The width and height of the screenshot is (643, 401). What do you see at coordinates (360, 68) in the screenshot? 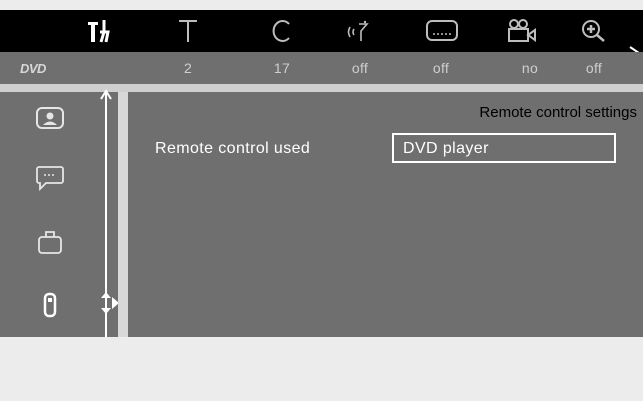
I see `value-audio: off` at bounding box center [360, 68].